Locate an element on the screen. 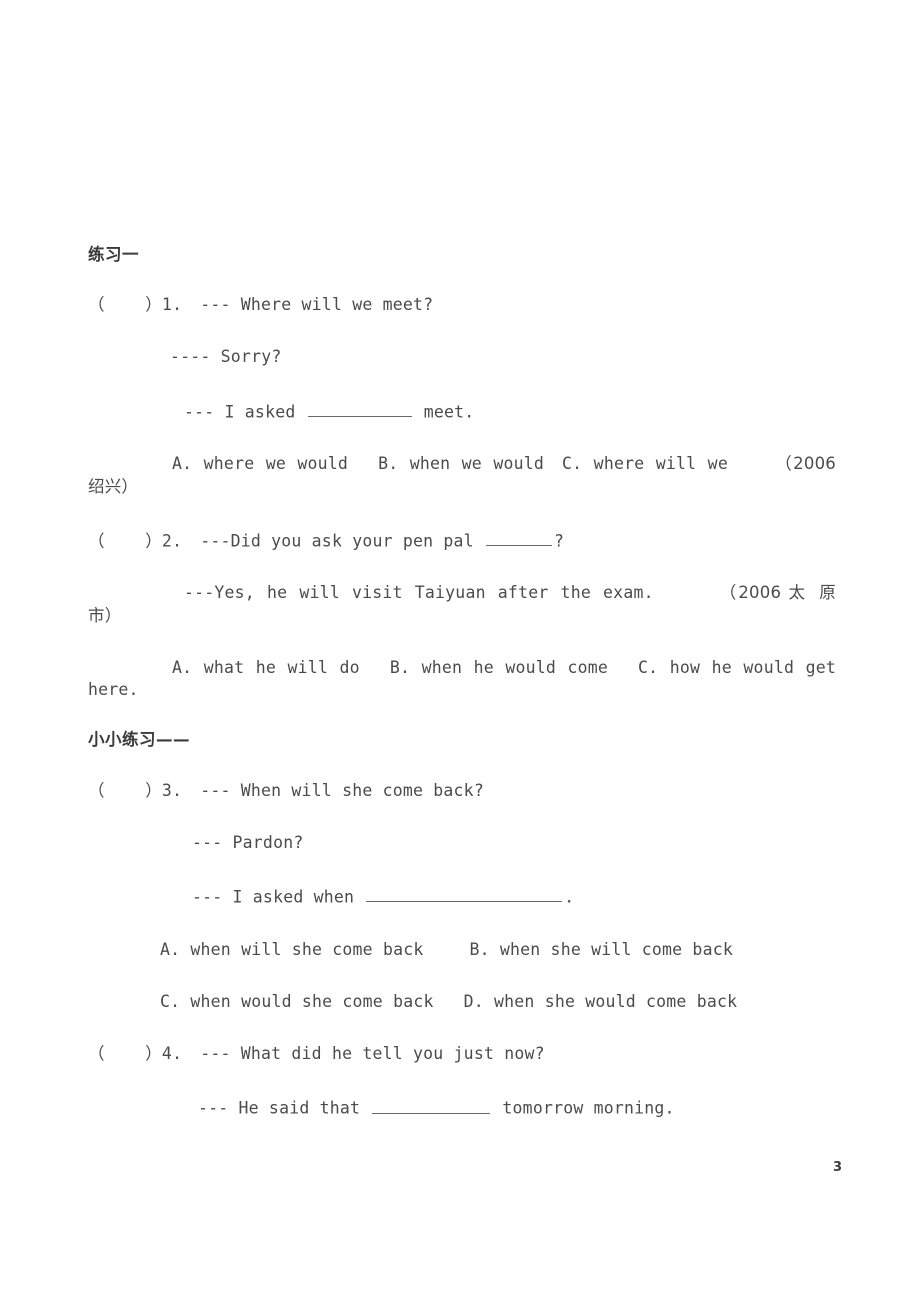 Image resolution: width=920 pixels, height=1302 pixels. question-1-prompt: --- Where will we meet? is located at coordinates (317, 305).